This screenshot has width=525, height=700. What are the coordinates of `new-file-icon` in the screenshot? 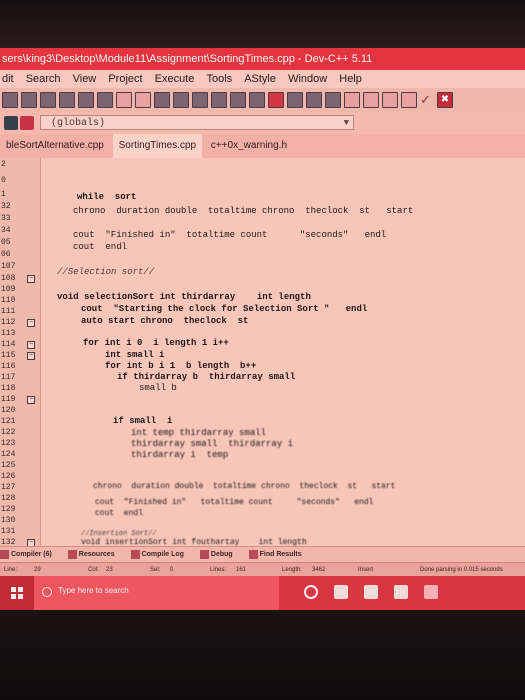 It's located at (10, 100).